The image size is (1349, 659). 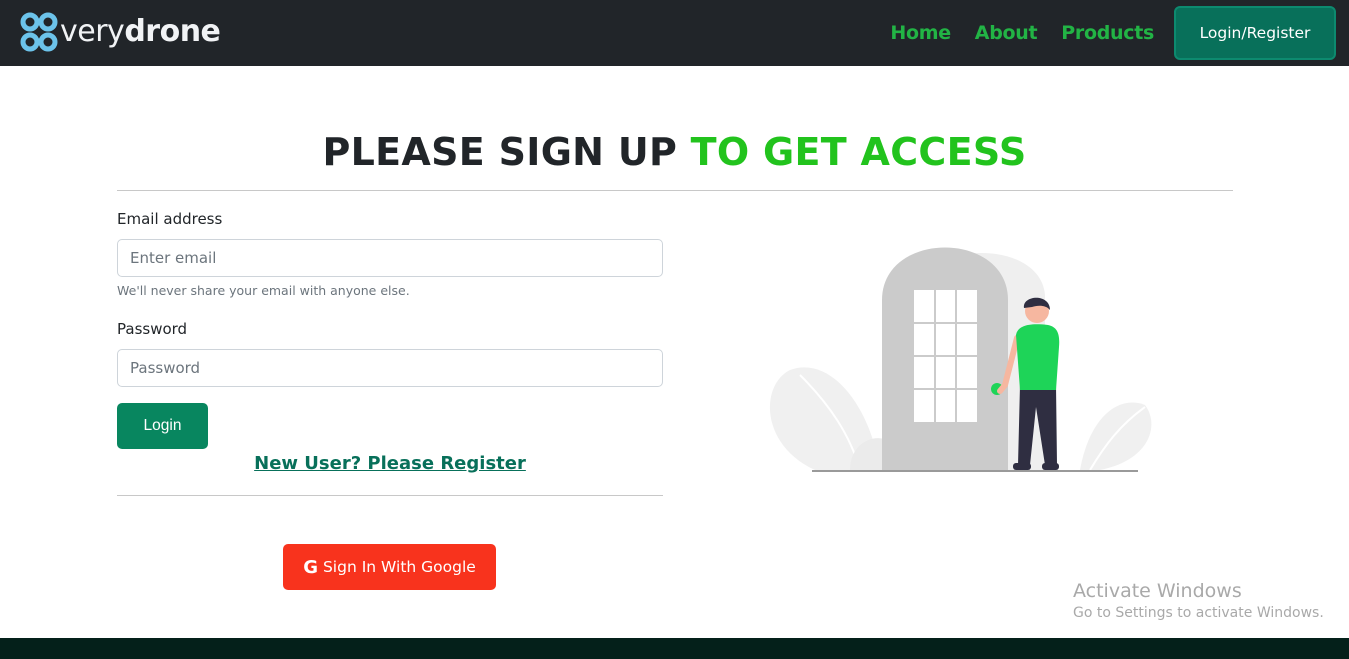 What do you see at coordinates (674, 648) in the screenshot?
I see `footer` at bounding box center [674, 648].